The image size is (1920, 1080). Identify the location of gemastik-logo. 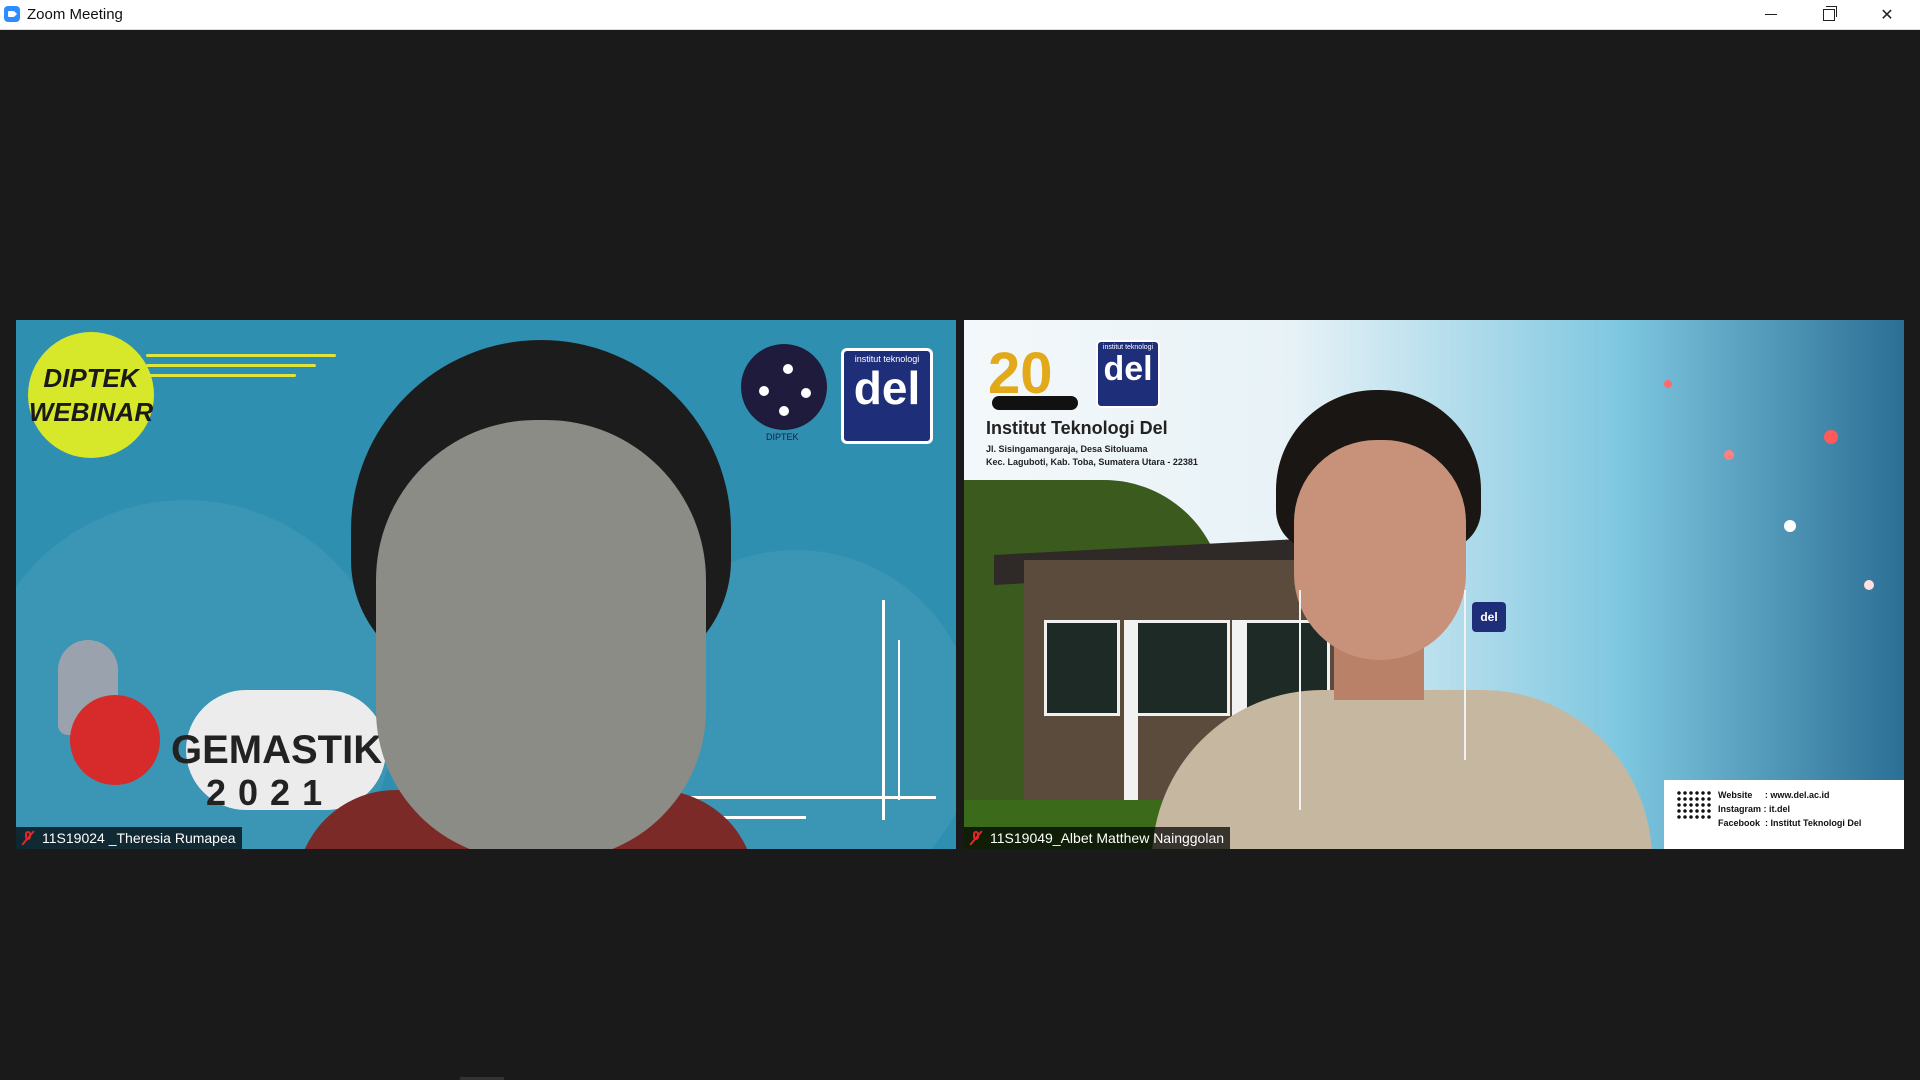
(108, 715).